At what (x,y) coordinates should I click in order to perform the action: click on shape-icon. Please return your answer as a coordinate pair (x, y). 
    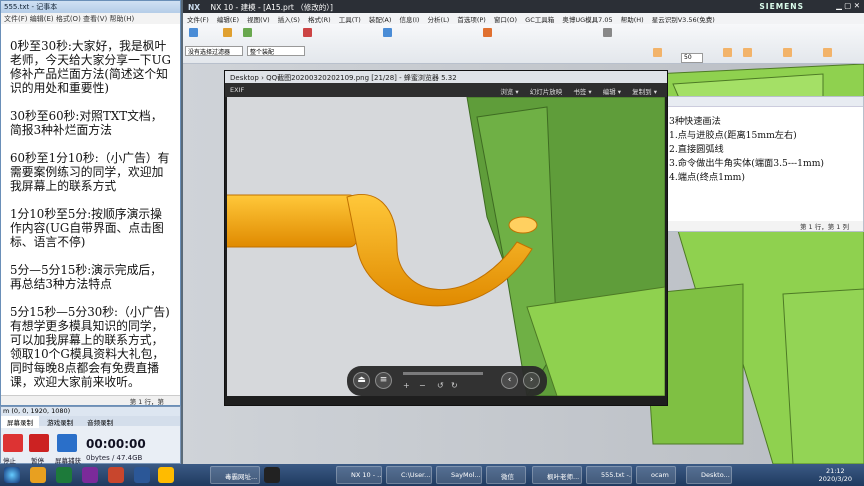
    Looking at the image, I should click on (307, 32).